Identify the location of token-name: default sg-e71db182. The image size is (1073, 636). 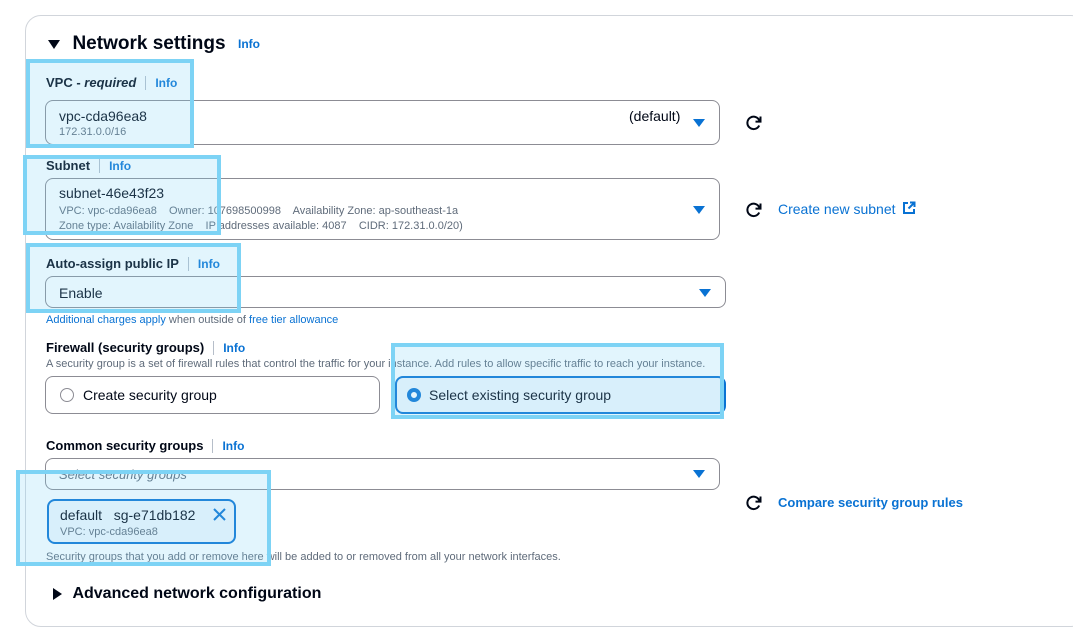
(128, 515).